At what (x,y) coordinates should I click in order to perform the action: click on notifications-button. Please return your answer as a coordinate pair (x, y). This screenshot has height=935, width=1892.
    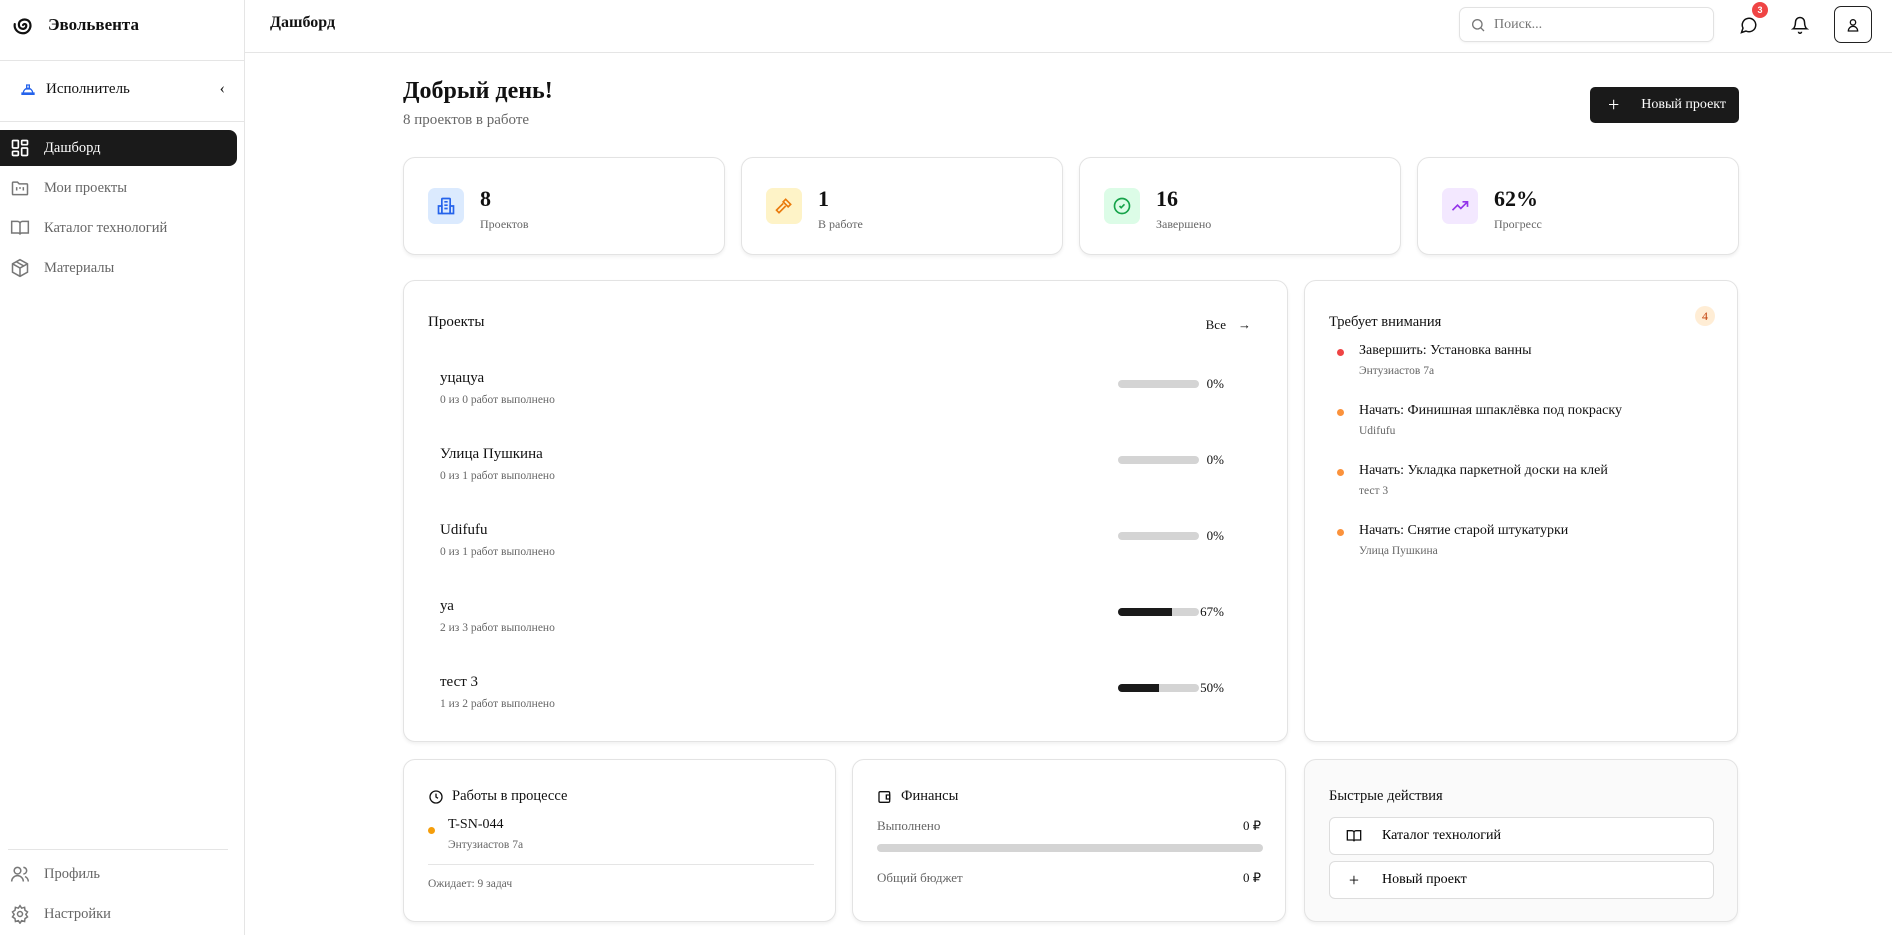
    Looking at the image, I should click on (1800, 25).